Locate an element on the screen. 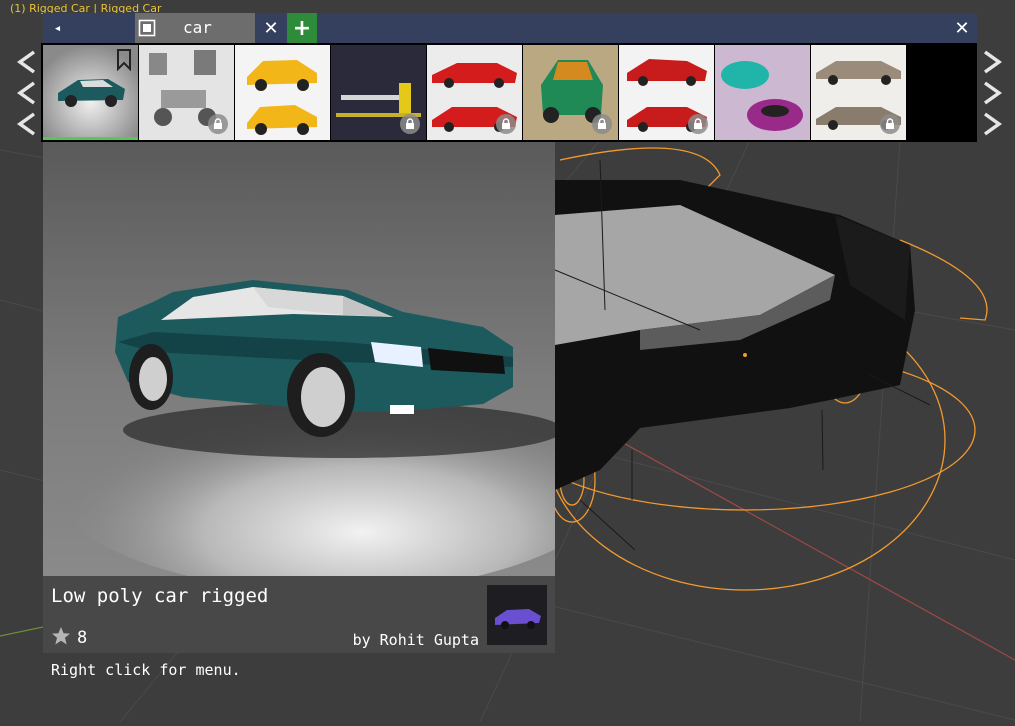 This screenshot has width=1015, height=726. thumbnail-red-sports-car is located at coordinates (474, 92).